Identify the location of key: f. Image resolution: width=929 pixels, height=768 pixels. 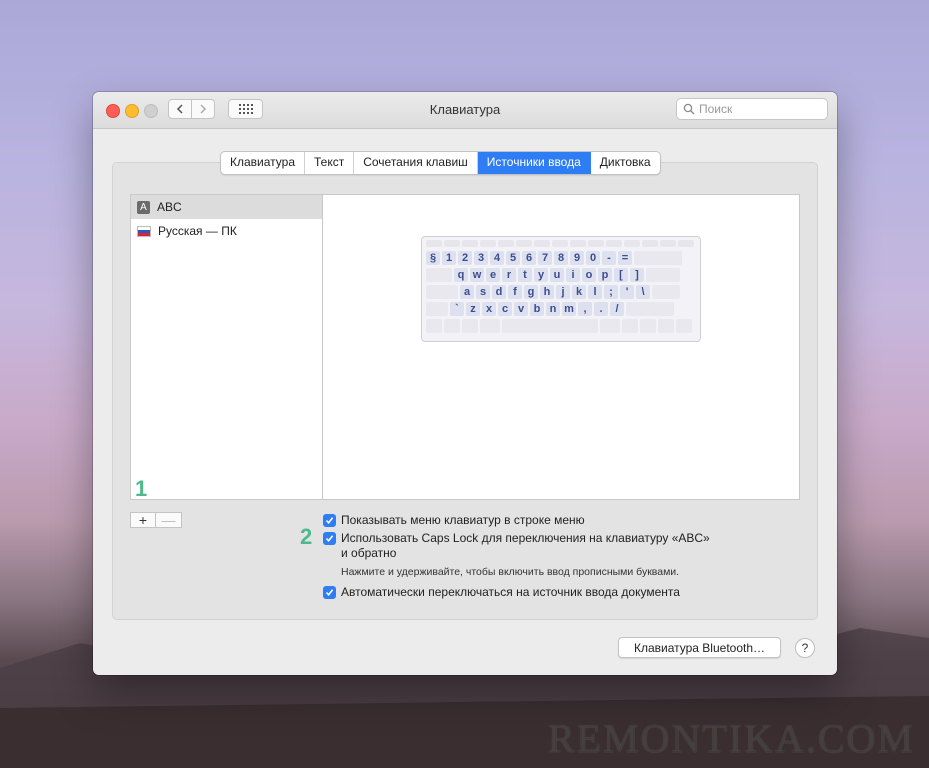
(515, 292).